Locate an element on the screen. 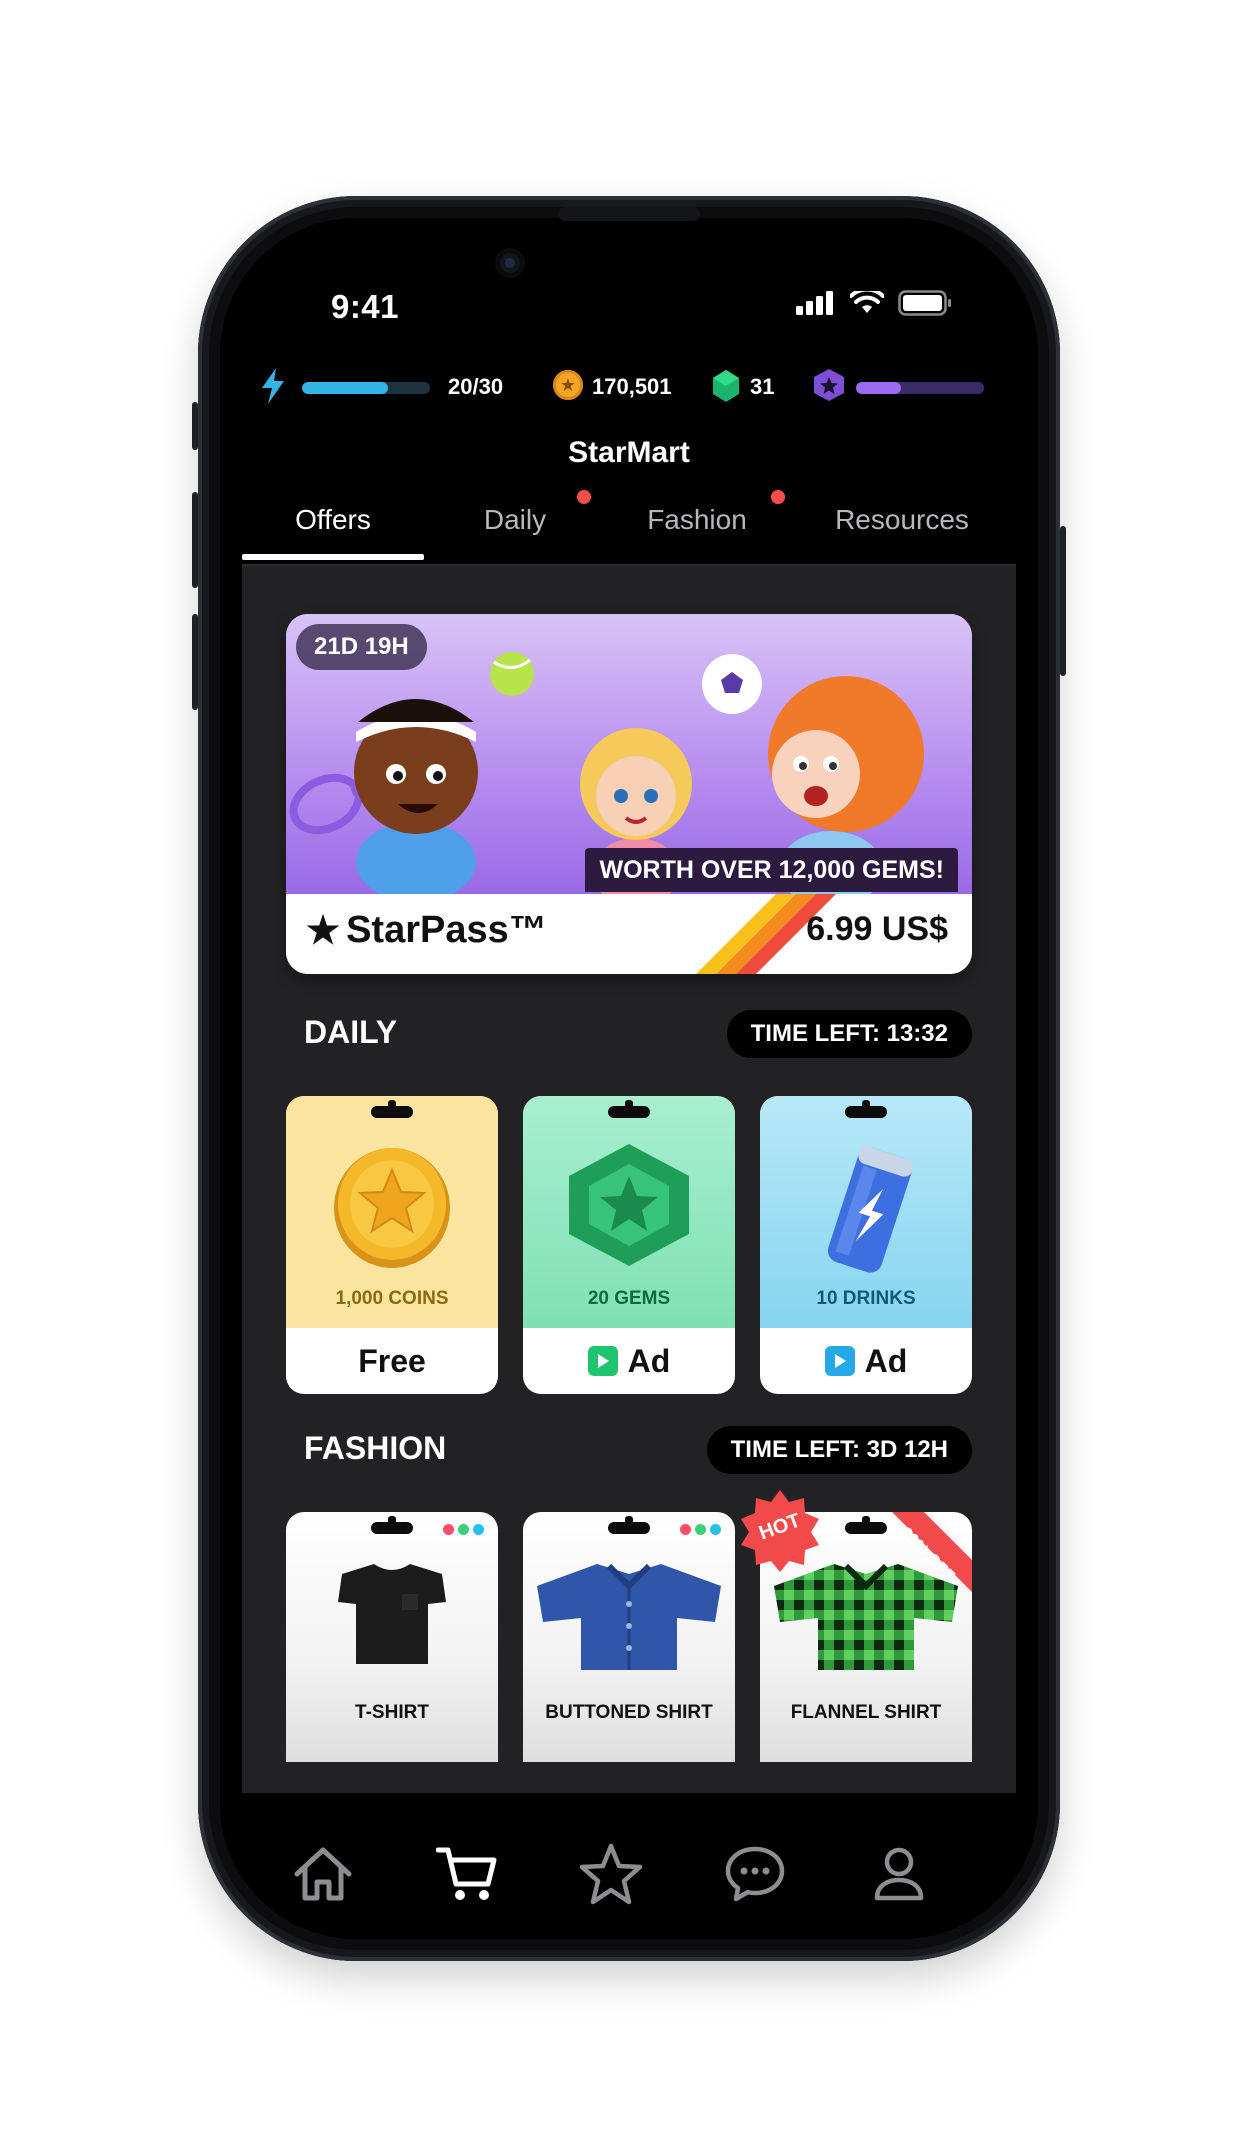 The image size is (1256, 2156). profile-icon is located at coordinates (899, 1874).